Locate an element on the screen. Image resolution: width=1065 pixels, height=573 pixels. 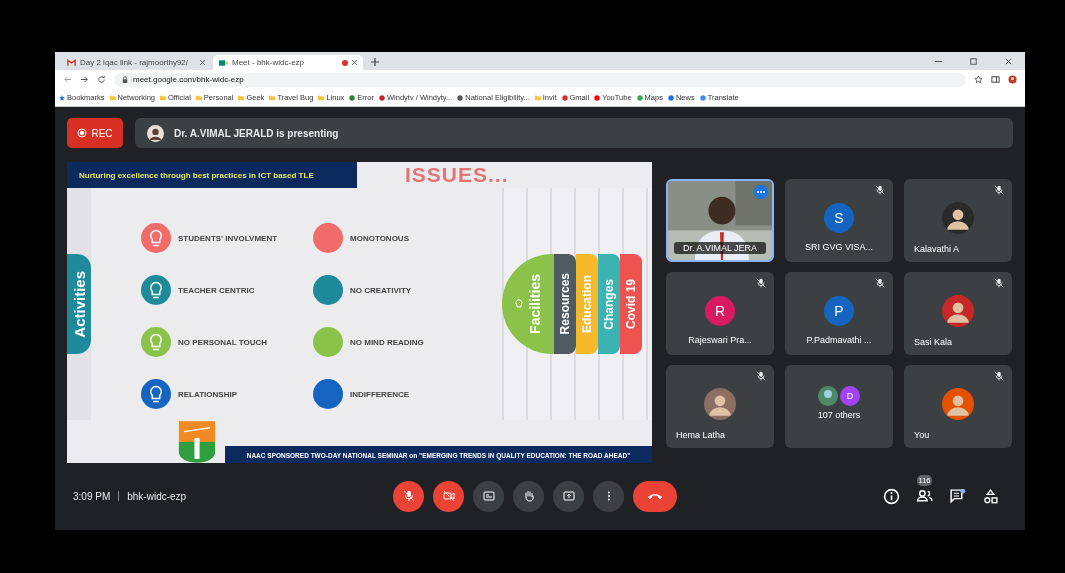
meeting-code: bhk-widc-ezp is located at coordinates (157, 496).